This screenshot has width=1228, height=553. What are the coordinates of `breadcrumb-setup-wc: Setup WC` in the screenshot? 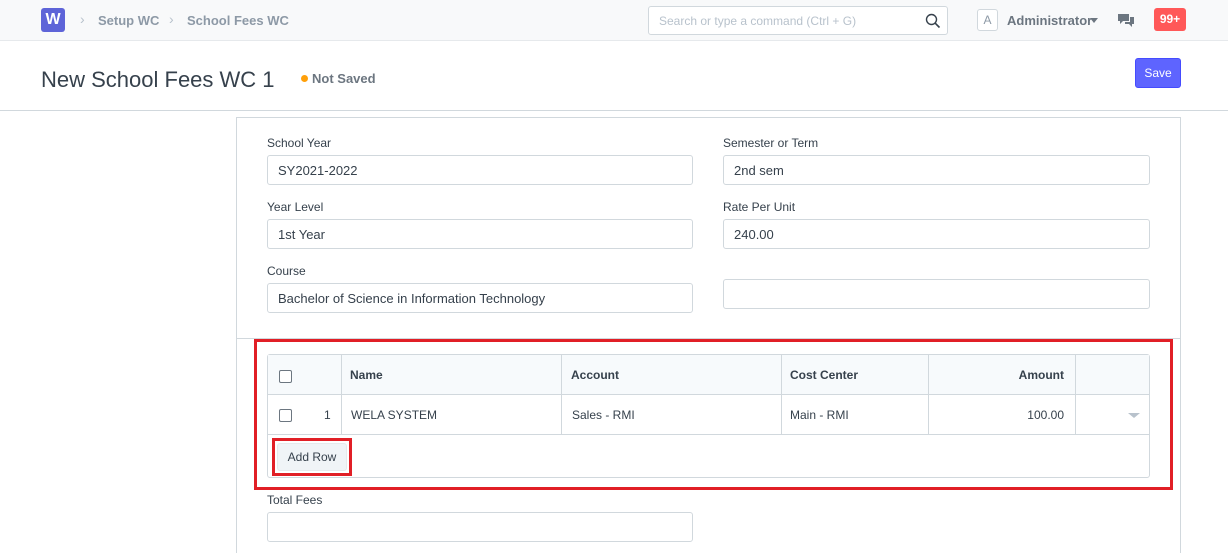 It's located at (128, 20).